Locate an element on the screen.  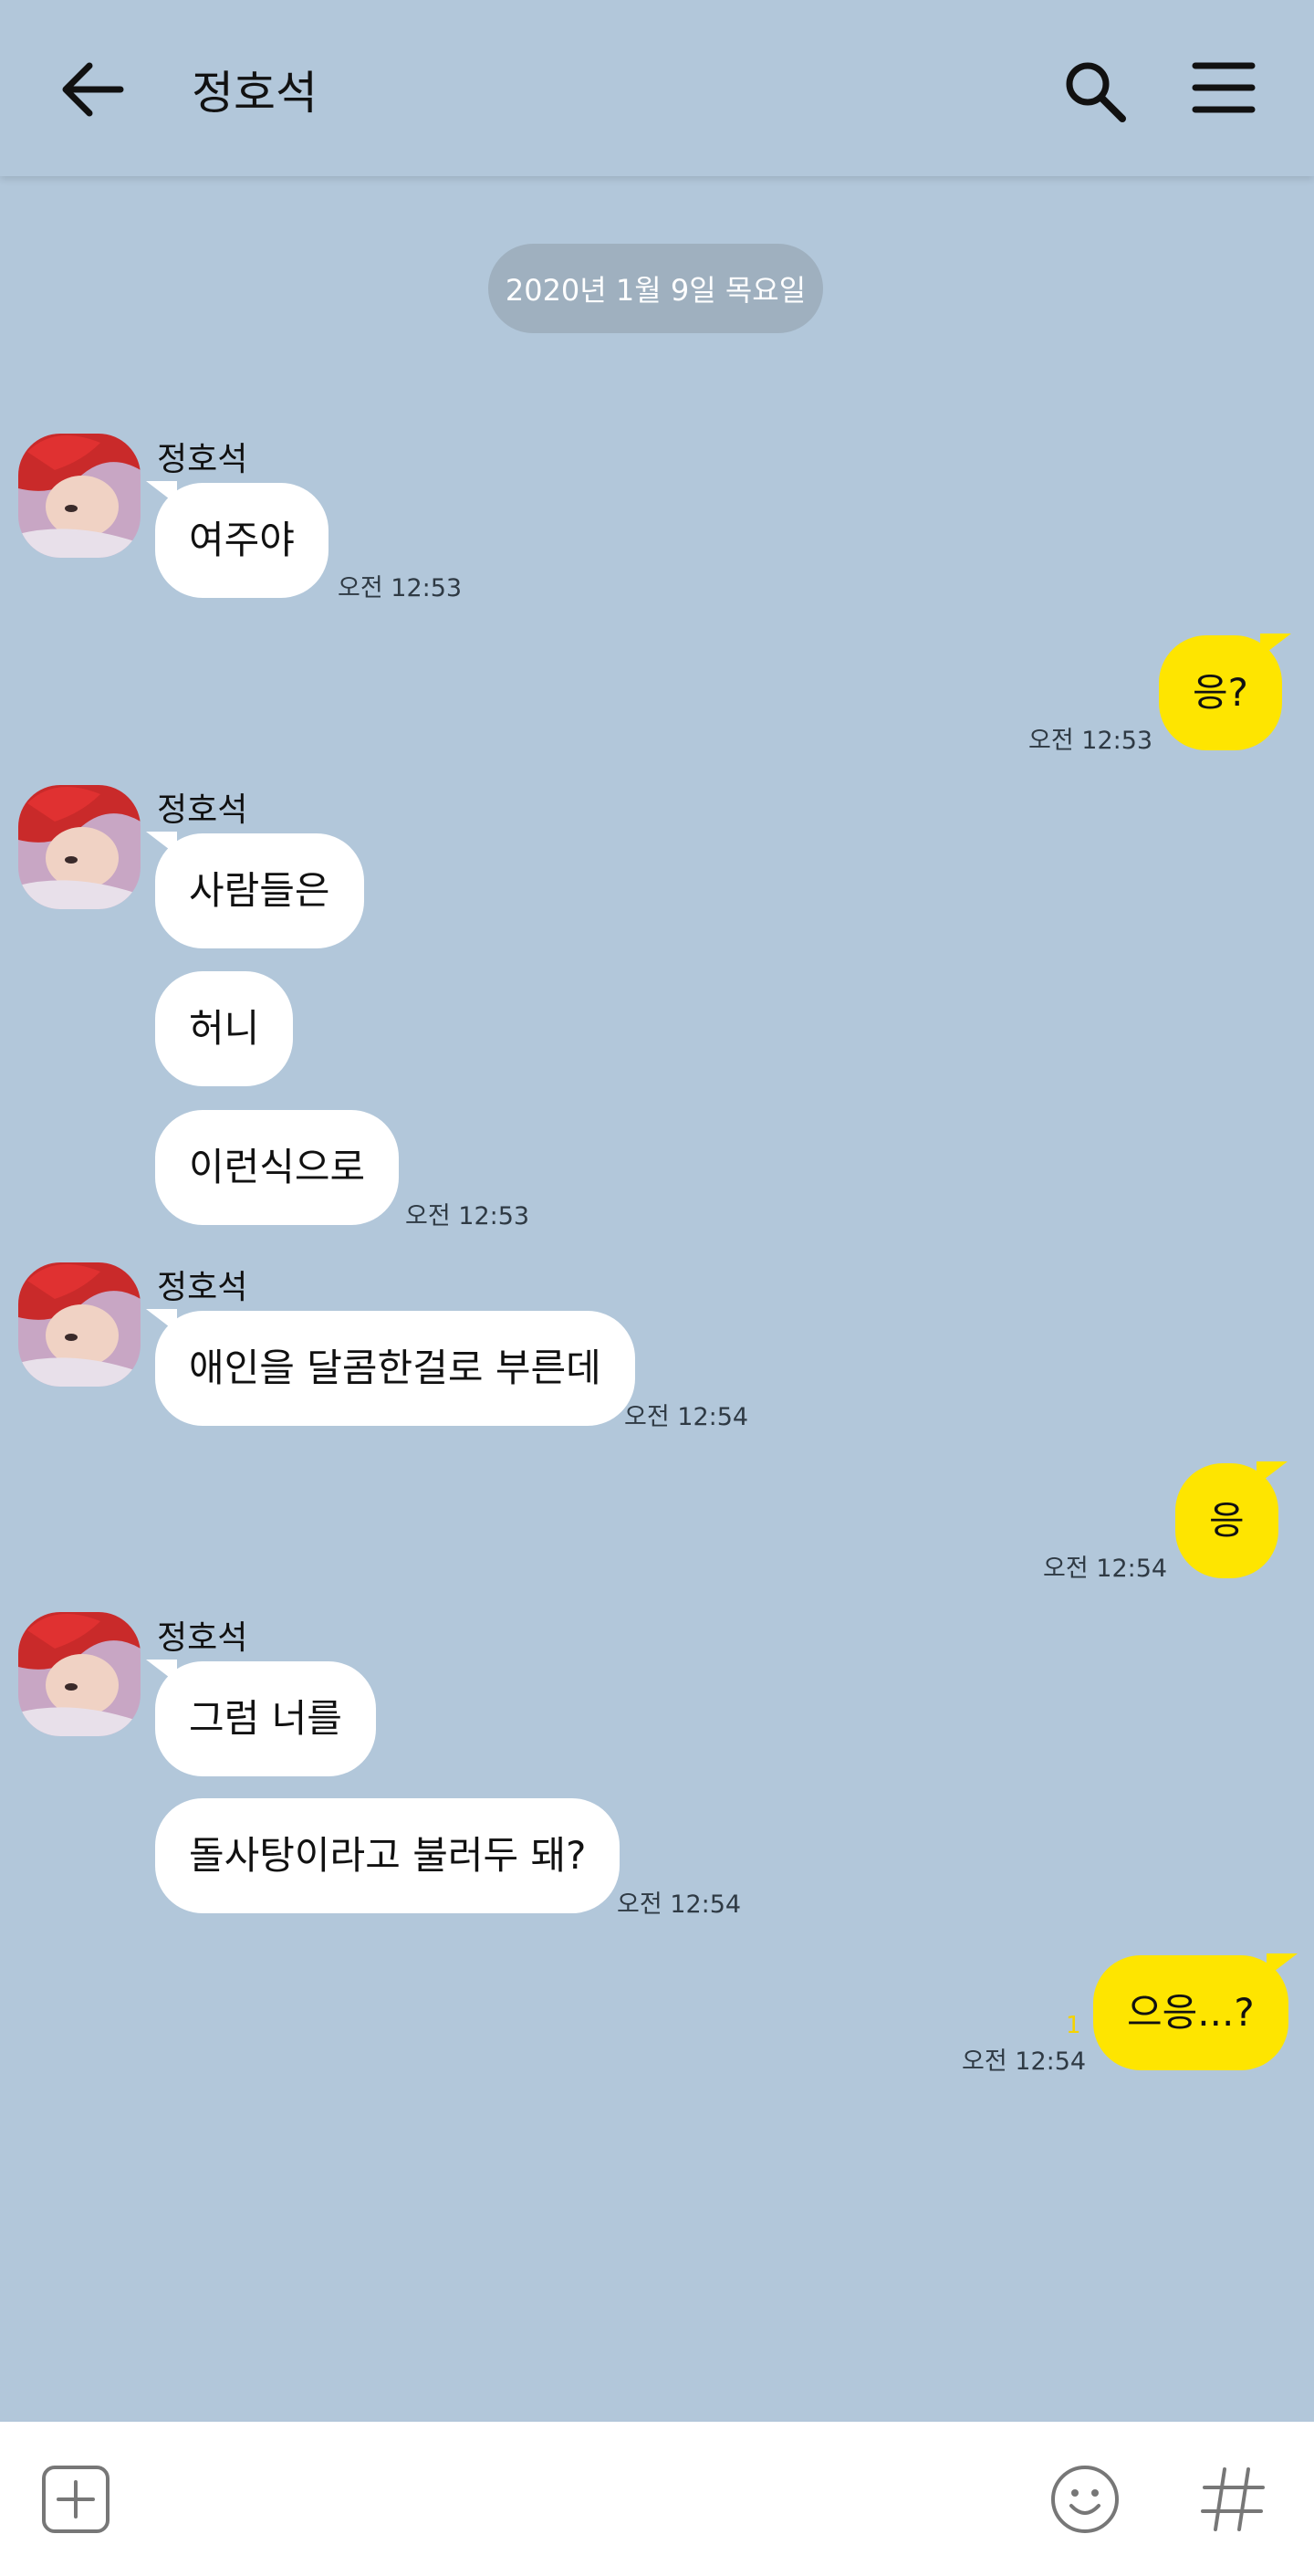
incoming-message: 그럼 너를 is located at coordinates (261, 1718).